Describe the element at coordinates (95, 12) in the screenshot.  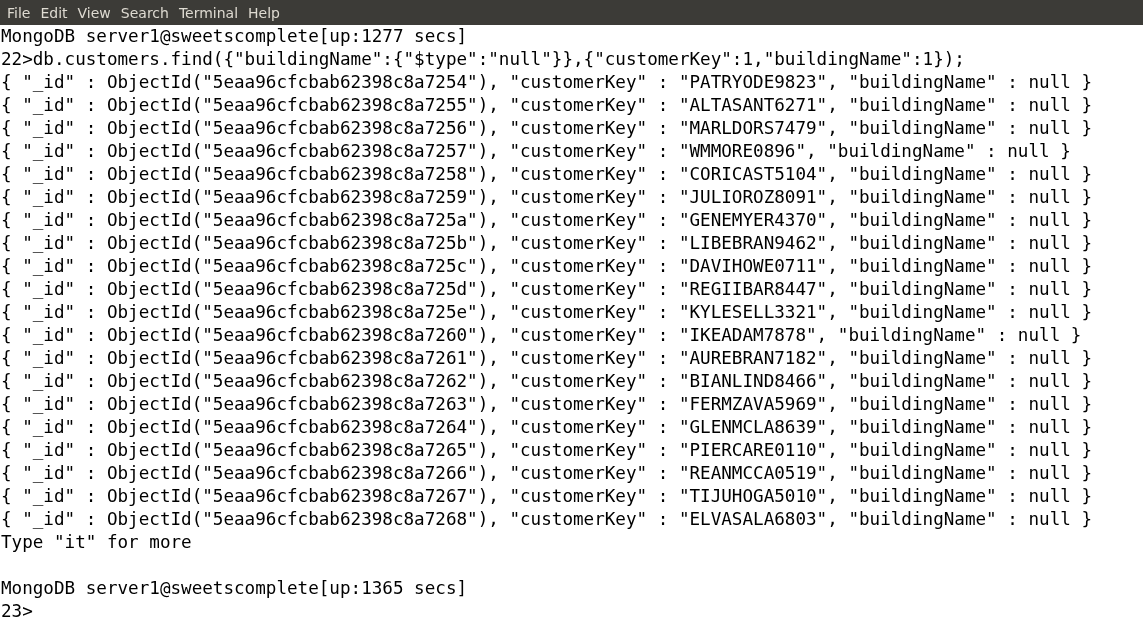
I see `menu-item: View` at that location.